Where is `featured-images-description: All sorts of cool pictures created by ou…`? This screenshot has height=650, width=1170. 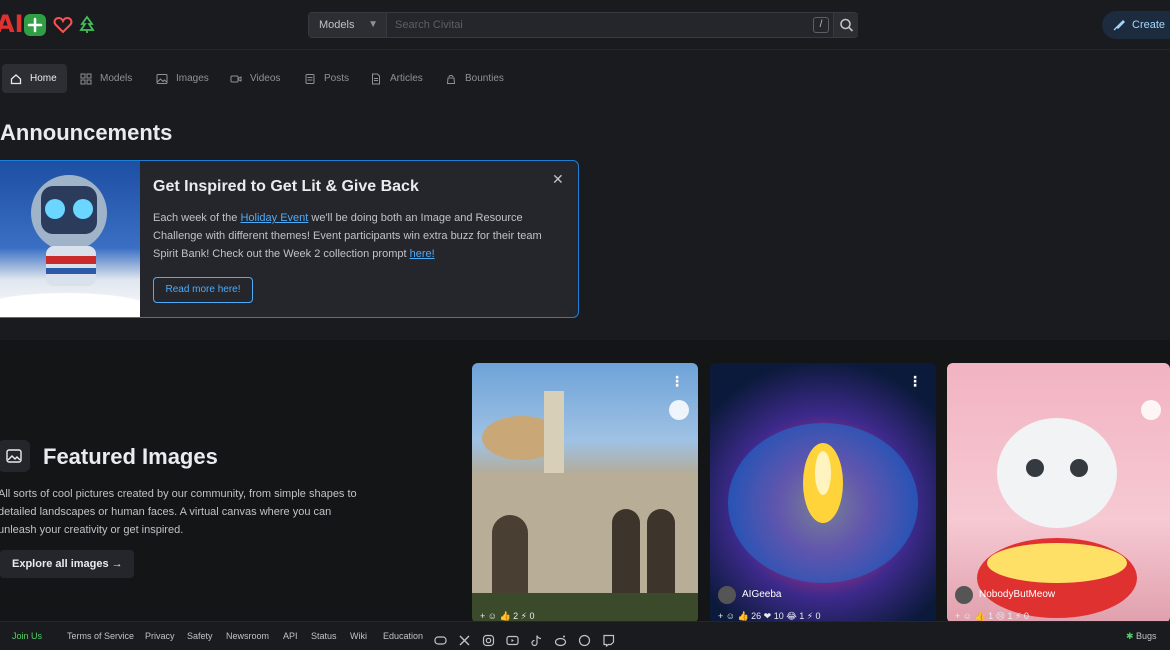 featured-images-description: All sorts of cool pictures created by ou… is located at coordinates (178, 512).